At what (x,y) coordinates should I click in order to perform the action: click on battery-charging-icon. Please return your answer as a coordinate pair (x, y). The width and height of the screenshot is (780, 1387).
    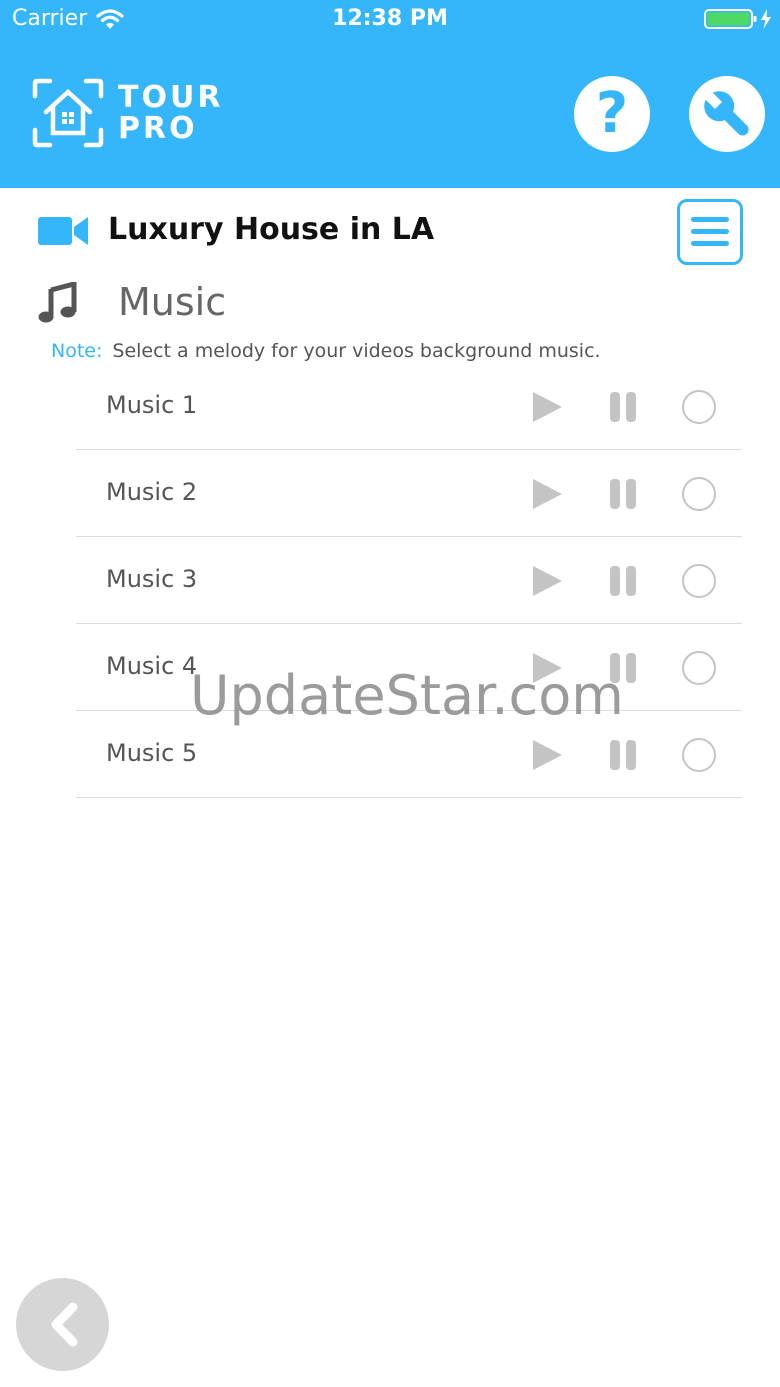
    Looking at the image, I should click on (737, 19).